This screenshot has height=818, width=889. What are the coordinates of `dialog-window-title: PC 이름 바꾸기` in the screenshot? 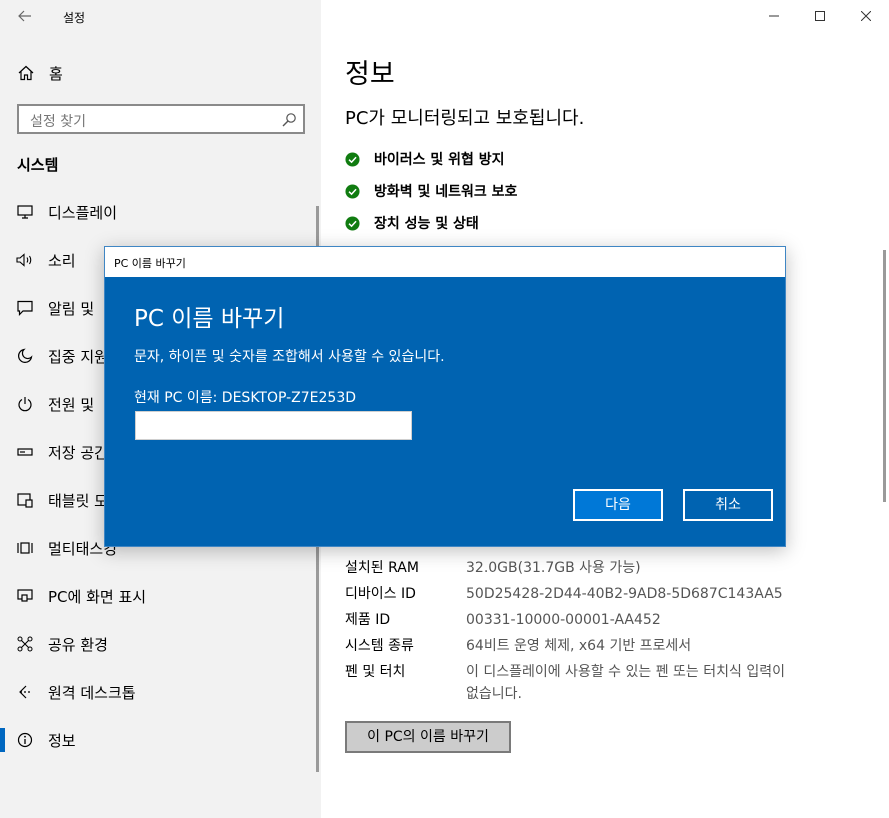 It's located at (150, 263).